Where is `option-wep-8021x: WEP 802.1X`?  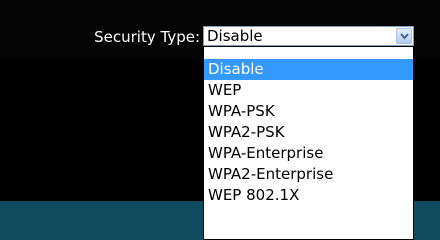 option-wep-8021x: WEP 802.1X is located at coordinates (308, 195).